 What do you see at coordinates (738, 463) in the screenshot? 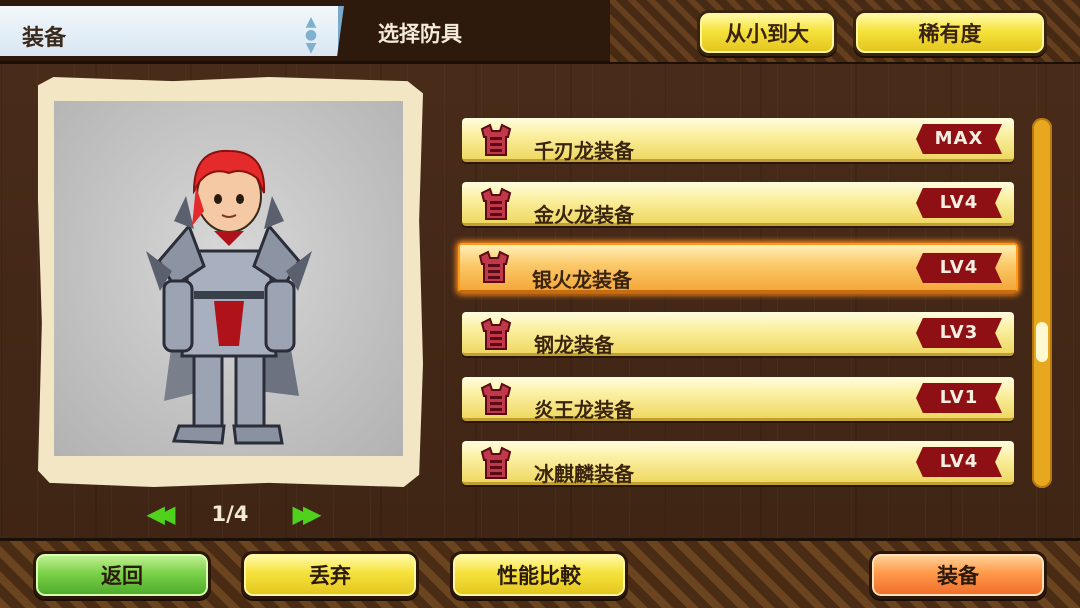
I see `list-item: 冰麒麟装备 LV4` at bounding box center [738, 463].